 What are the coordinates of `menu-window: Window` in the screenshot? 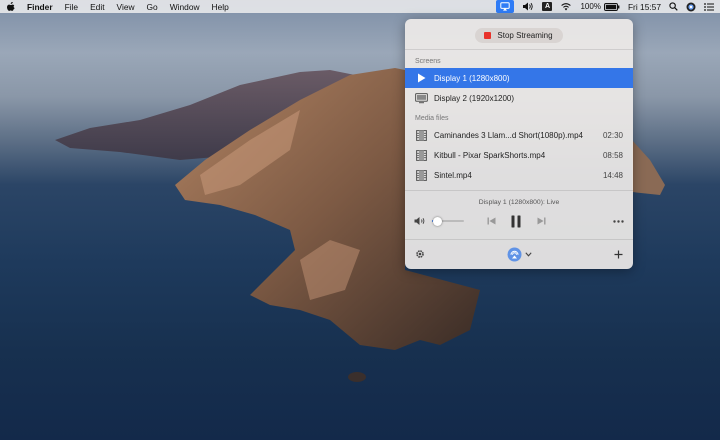 It's located at (185, 7).